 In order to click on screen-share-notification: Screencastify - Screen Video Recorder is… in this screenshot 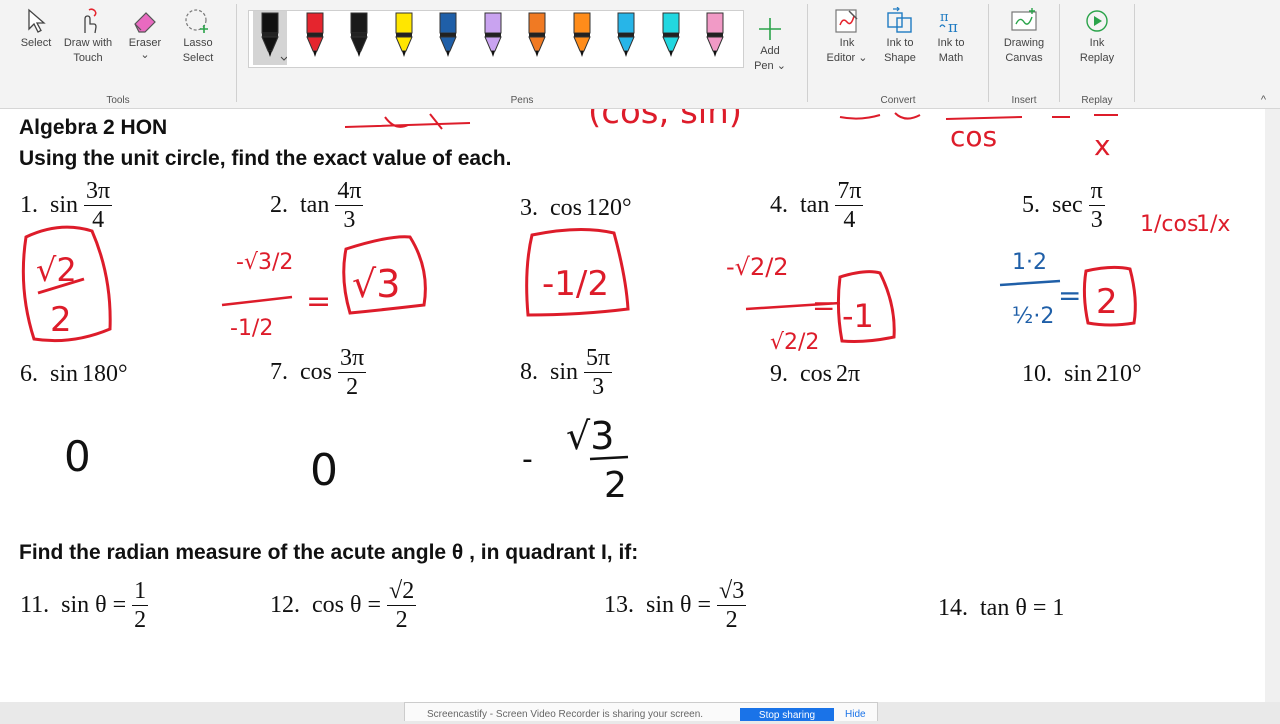, I will do `click(641, 711)`.